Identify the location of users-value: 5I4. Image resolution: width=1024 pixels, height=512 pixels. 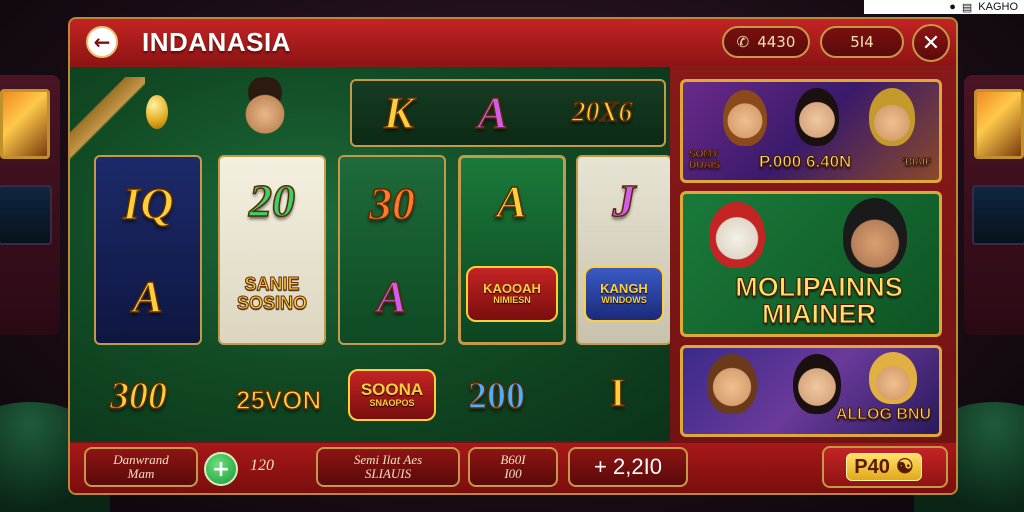
(862, 42).